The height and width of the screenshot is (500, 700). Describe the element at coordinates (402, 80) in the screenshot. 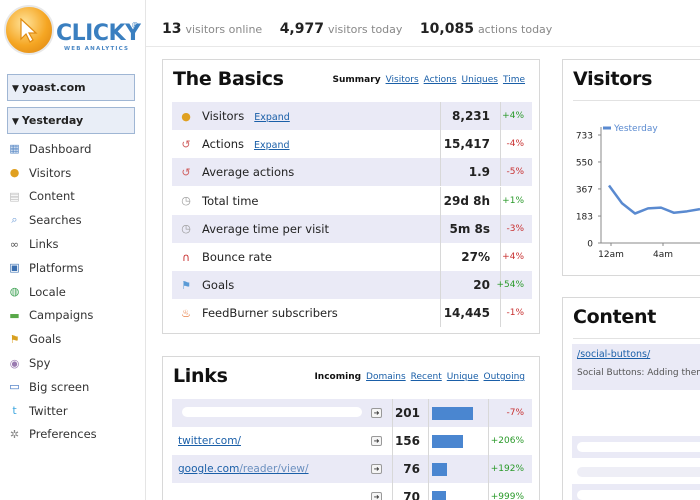

I see `tab-visitors: Visitors` at that location.